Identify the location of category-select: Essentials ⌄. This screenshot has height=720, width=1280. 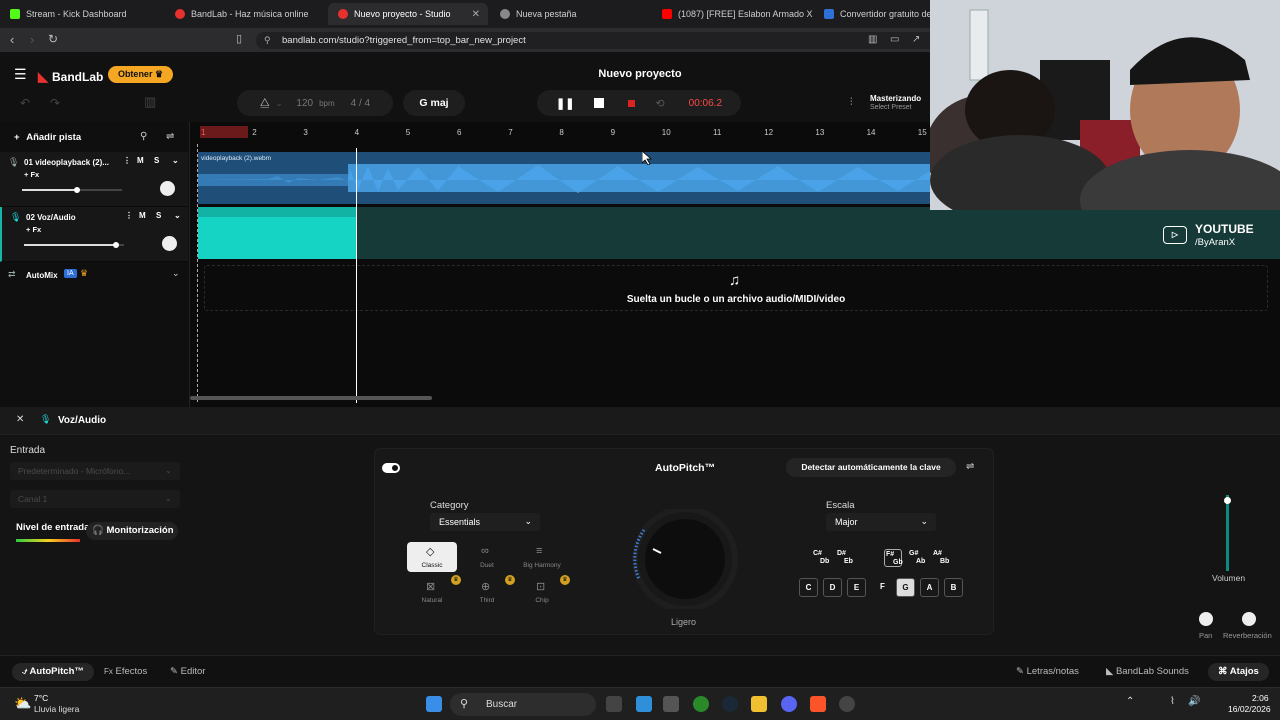
(485, 522).